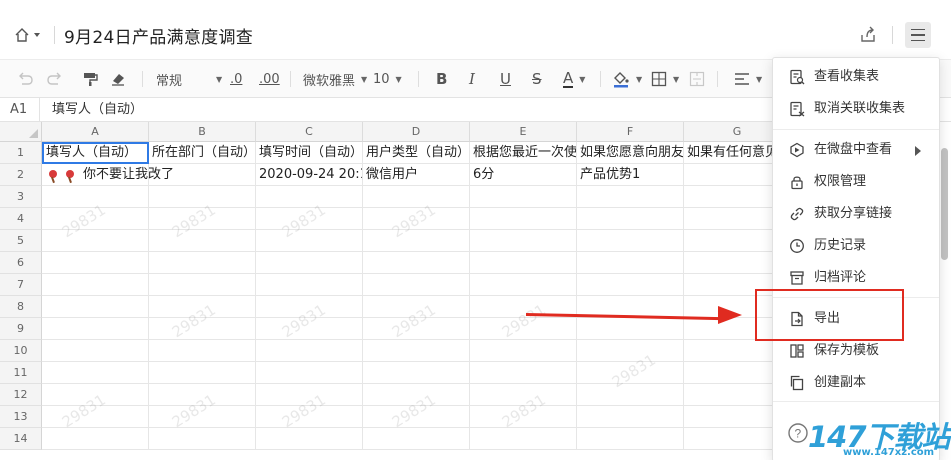  Describe the element at coordinates (523, 373) in the screenshot. I see `cell-E11` at that location.